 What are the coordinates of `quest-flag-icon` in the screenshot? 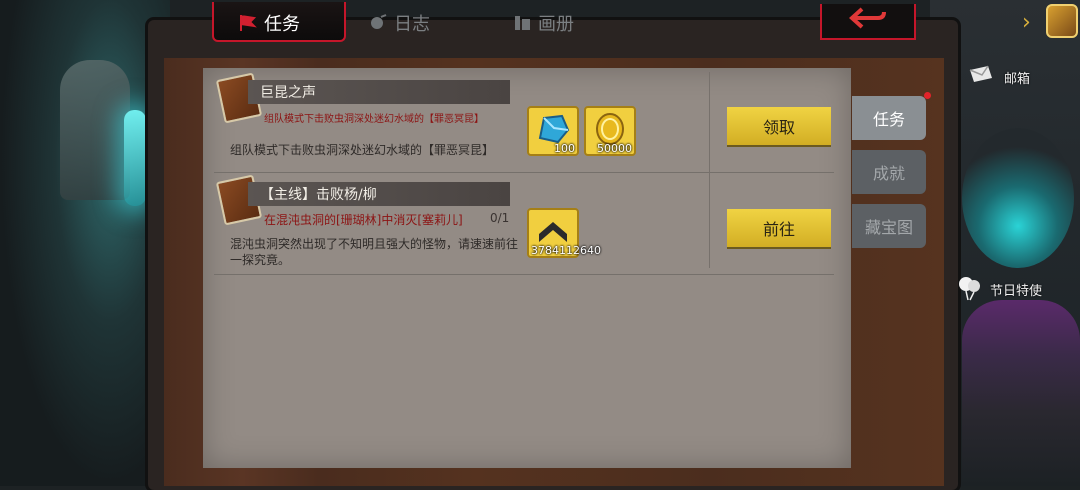 It's located at (248, 23).